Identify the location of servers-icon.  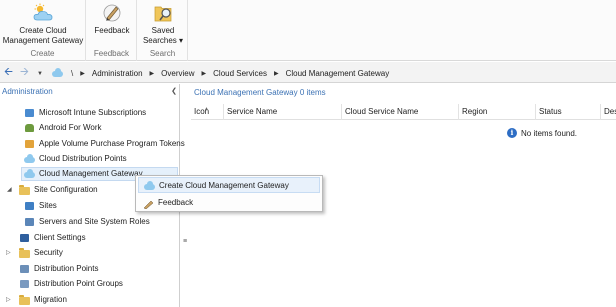
(29, 222).